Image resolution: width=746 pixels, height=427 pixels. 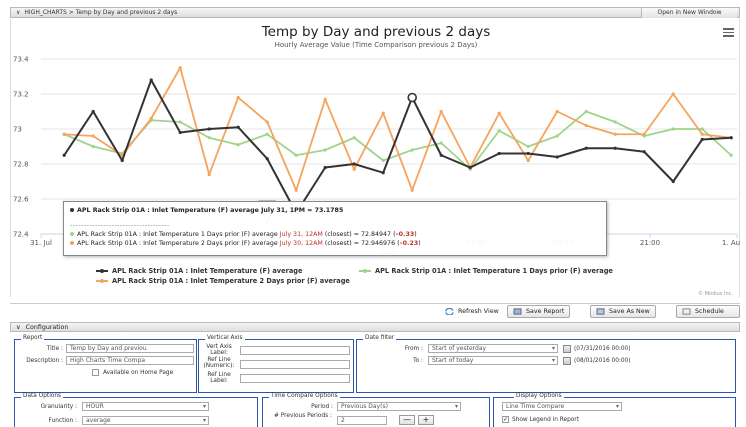 What do you see at coordinates (600, 311) in the screenshot?
I see `save-as-icon` at bounding box center [600, 311].